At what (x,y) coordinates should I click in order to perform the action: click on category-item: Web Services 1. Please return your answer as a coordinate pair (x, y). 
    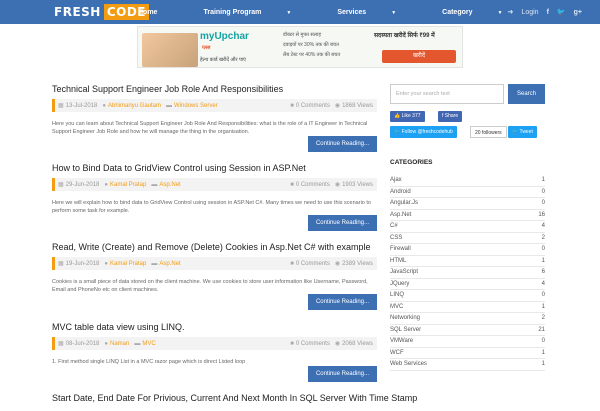
    Looking at the image, I should click on (467, 365).